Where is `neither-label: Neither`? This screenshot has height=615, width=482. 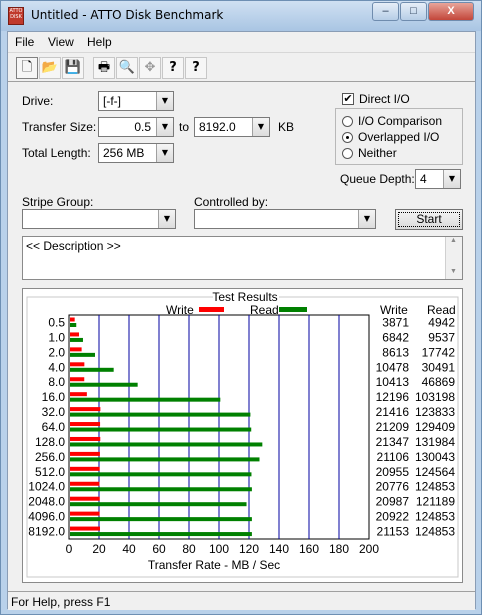 neither-label: Neither is located at coordinates (377, 153).